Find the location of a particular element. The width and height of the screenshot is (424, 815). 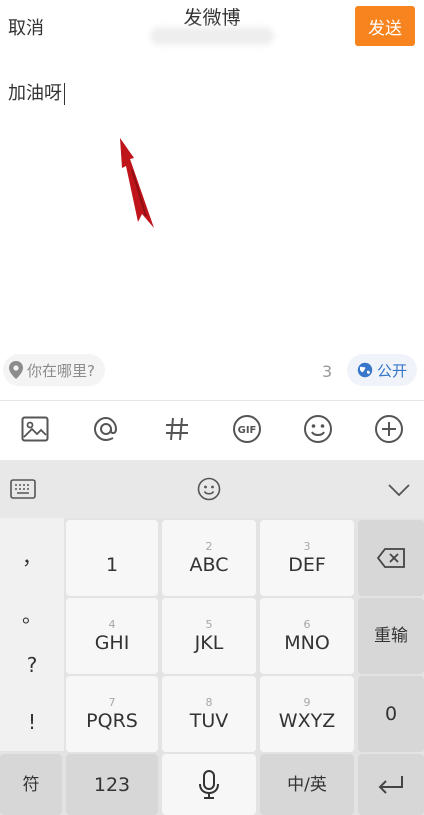

location-button: 你在哪里? is located at coordinates (54, 370).